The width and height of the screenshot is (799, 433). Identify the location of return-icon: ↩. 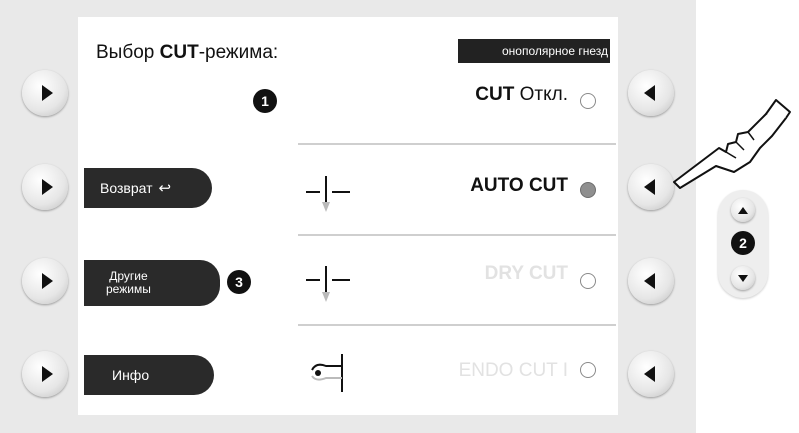
(165, 188).